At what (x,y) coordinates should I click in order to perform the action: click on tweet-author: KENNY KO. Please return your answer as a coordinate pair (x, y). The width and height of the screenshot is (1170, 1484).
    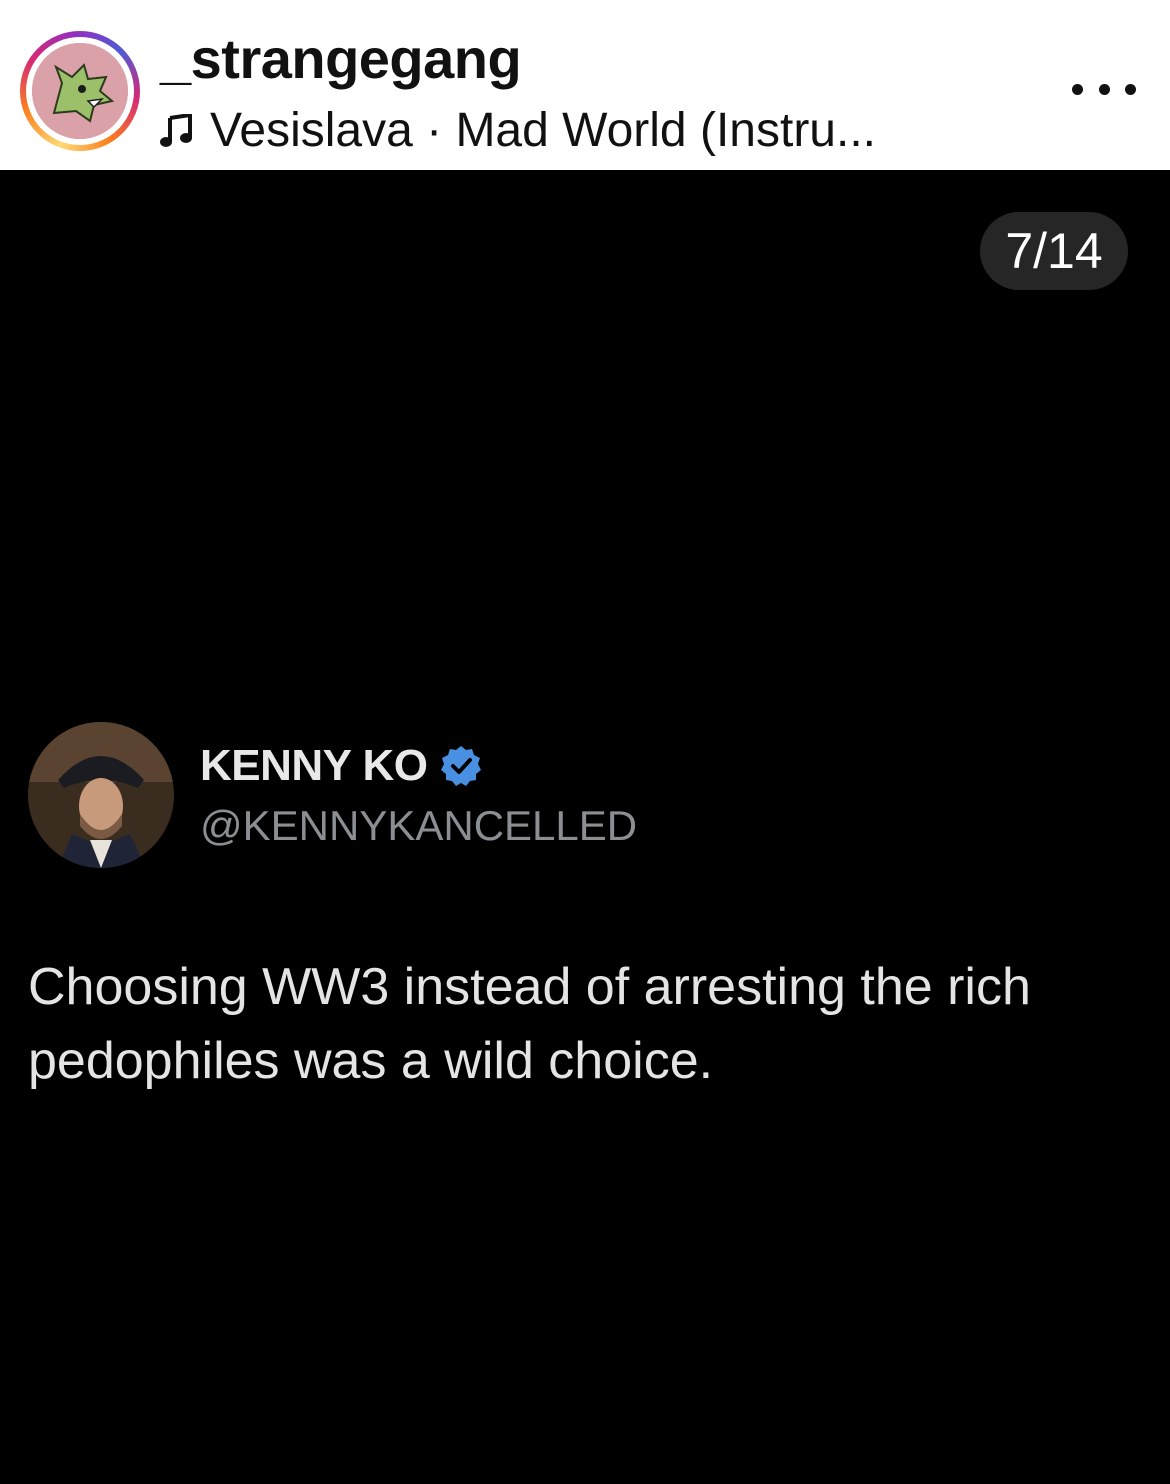
    Looking at the image, I should click on (341, 766).